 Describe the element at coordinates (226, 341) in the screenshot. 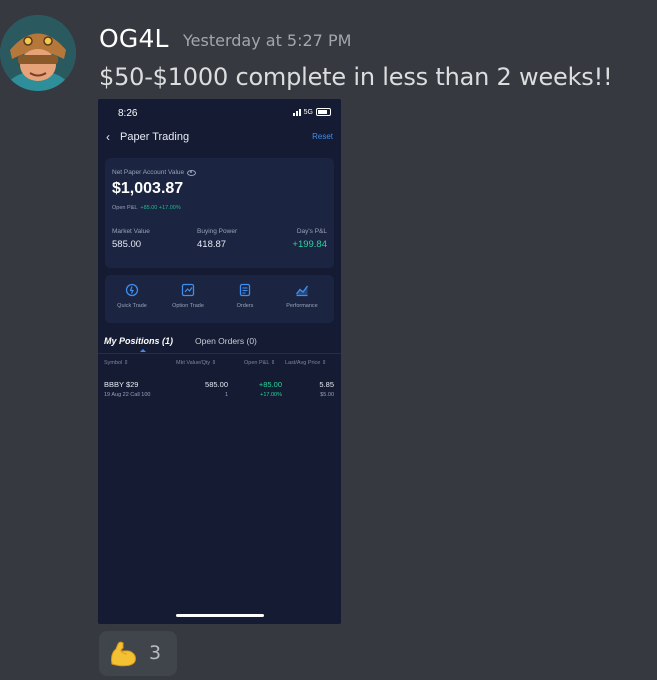

I see `tab-open-orders: Open Orders (0)` at that location.